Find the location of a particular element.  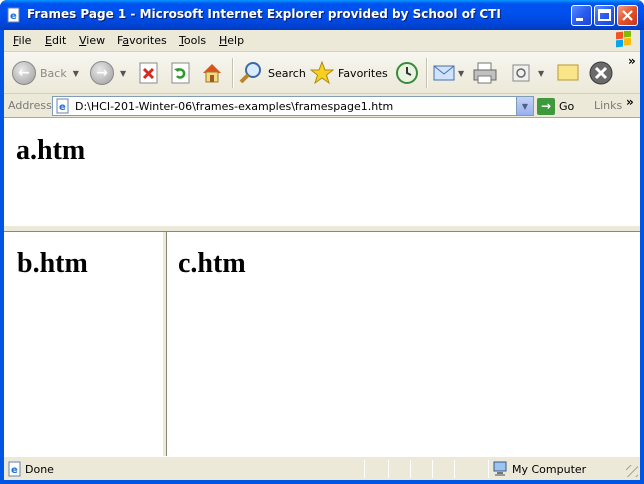

menu-view: View is located at coordinates (92, 40).